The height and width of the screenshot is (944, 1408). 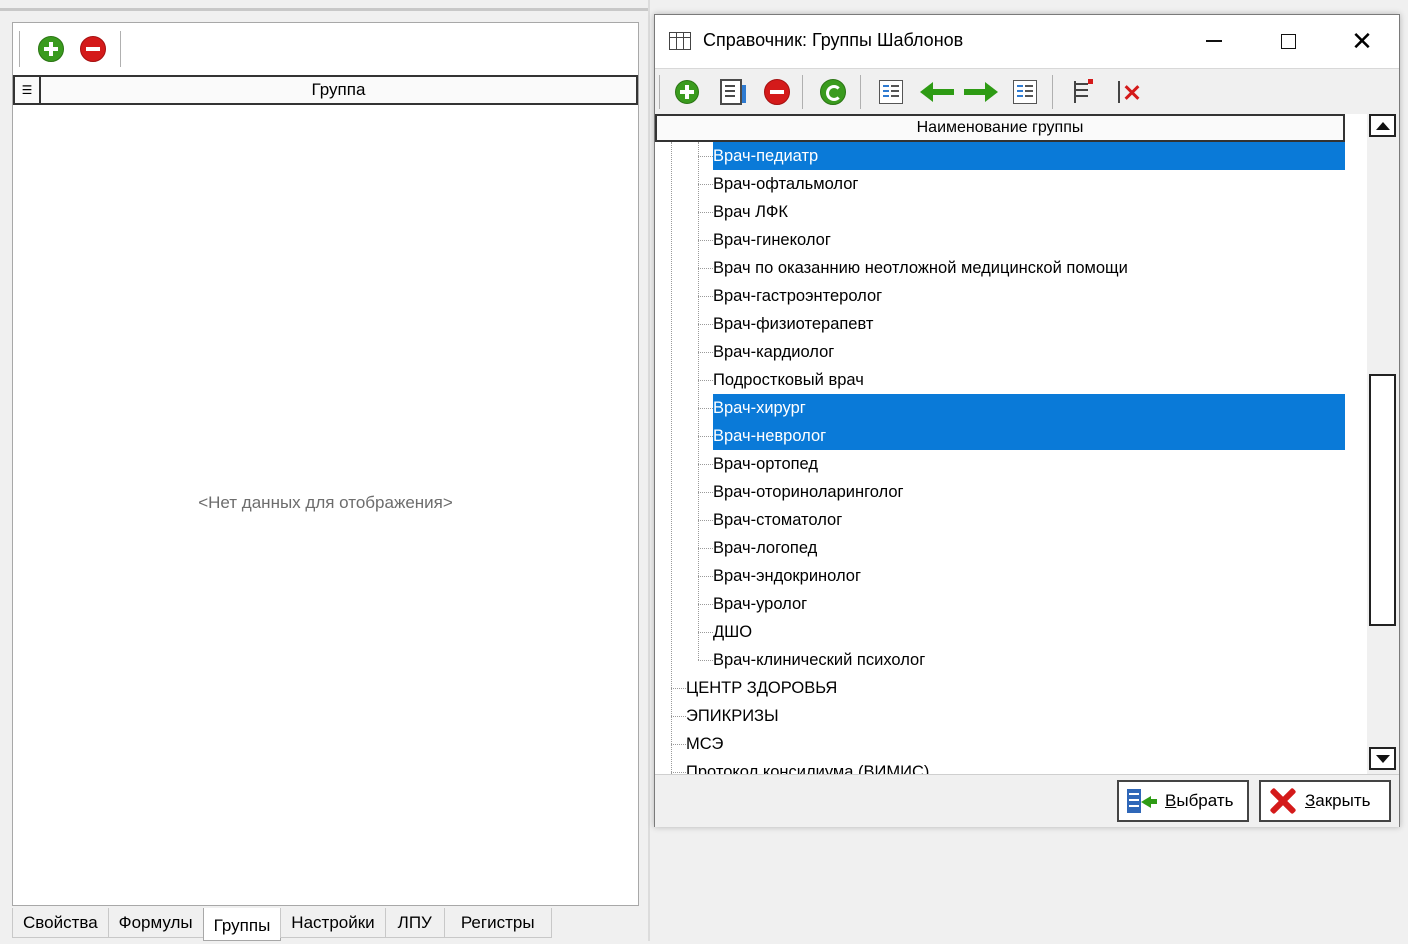 I want to click on close-button-label: Закрыть, so click(x=1338, y=800).